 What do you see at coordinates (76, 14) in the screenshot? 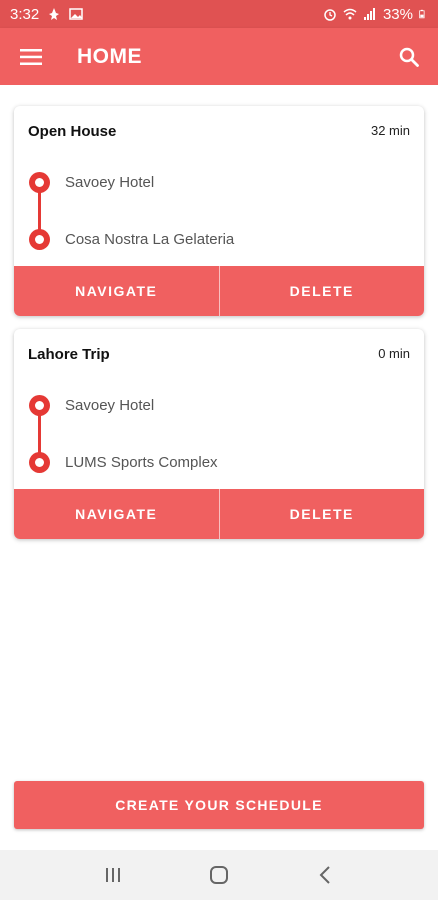
I see `image-icon` at bounding box center [76, 14].